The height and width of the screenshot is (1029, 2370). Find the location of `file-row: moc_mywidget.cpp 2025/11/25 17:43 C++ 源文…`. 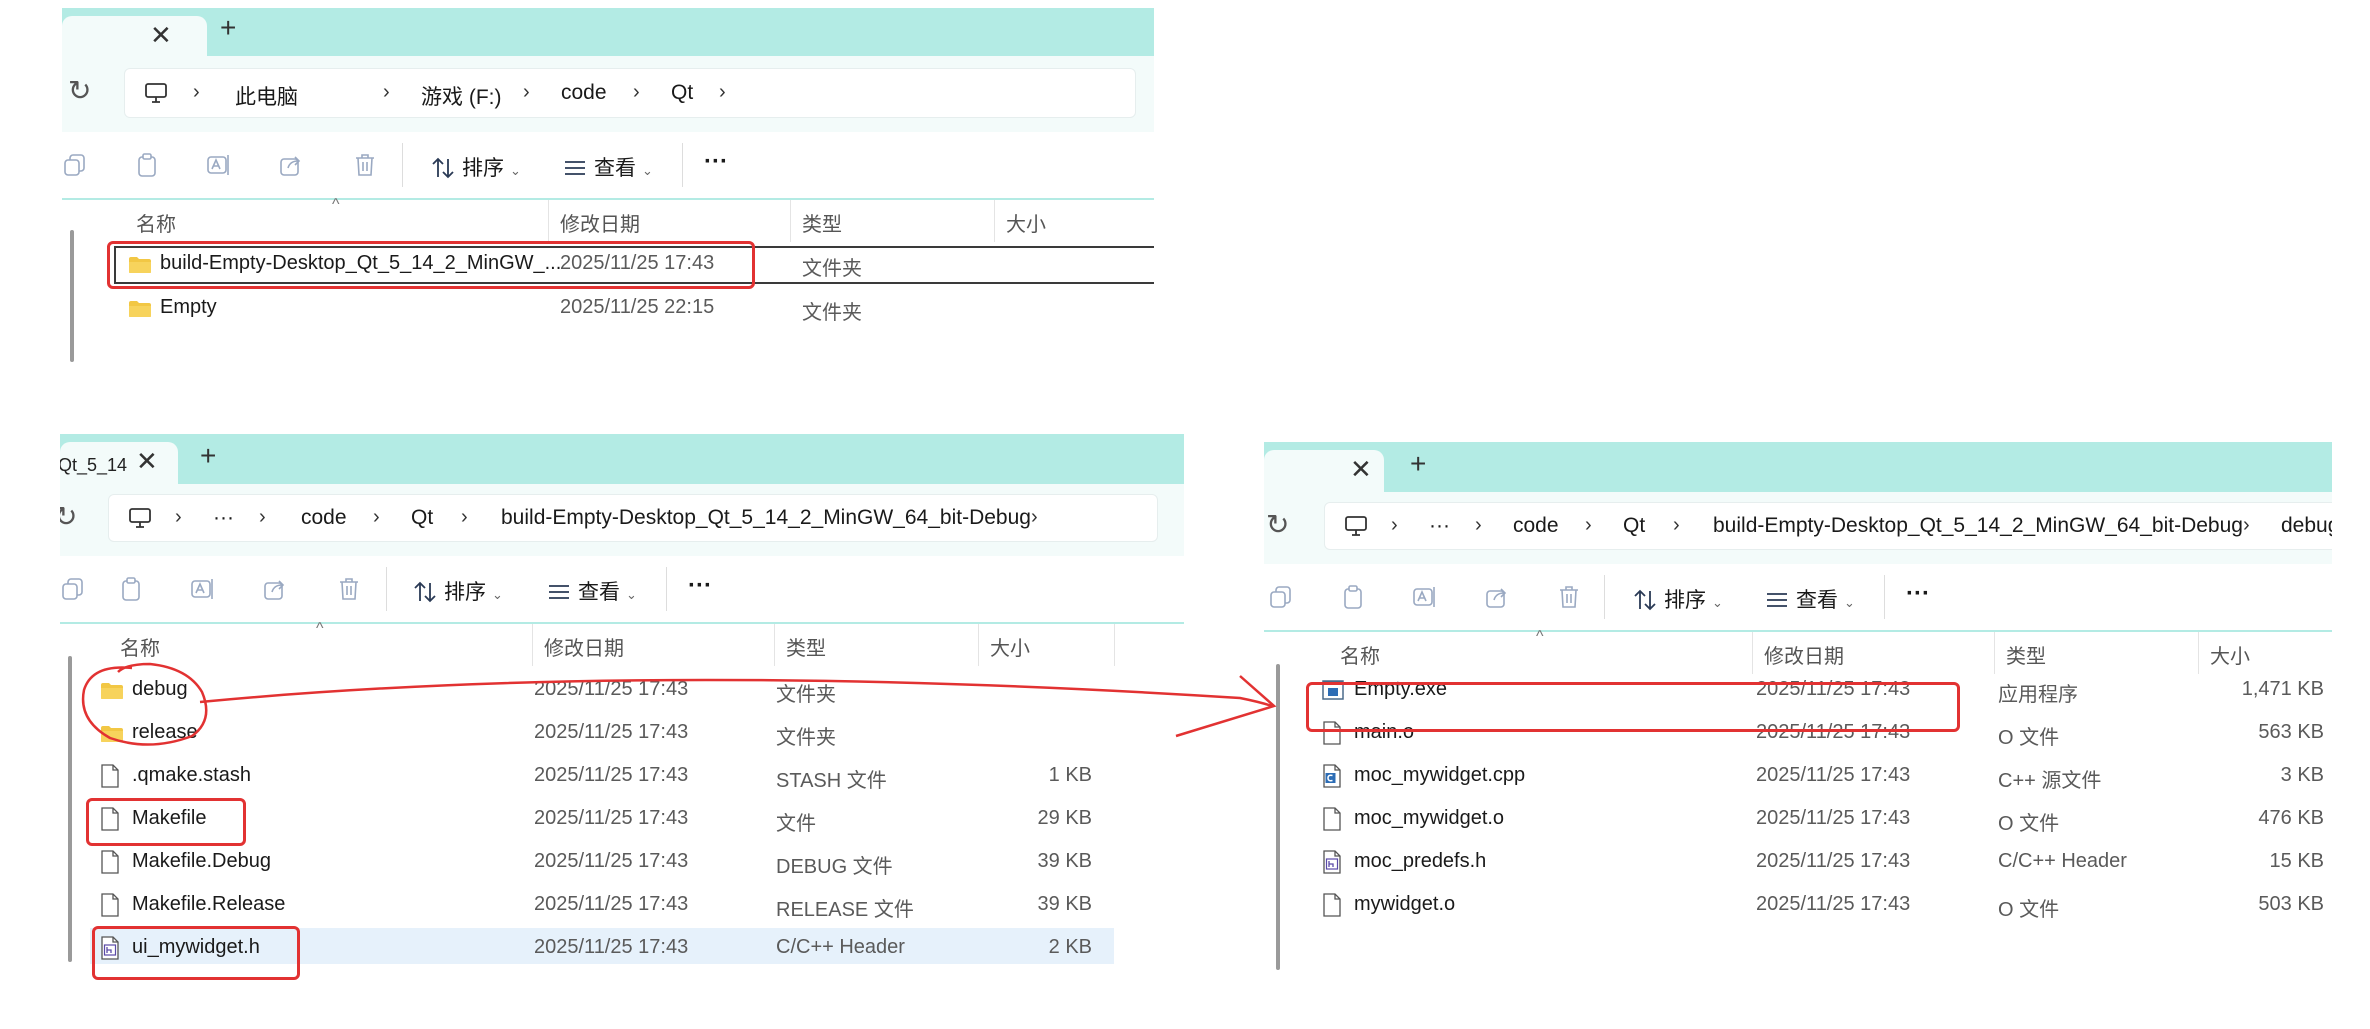

file-row: moc_mywidget.cpp 2025/11/25 17:43 C++ 源文… is located at coordinates (1818, 776).